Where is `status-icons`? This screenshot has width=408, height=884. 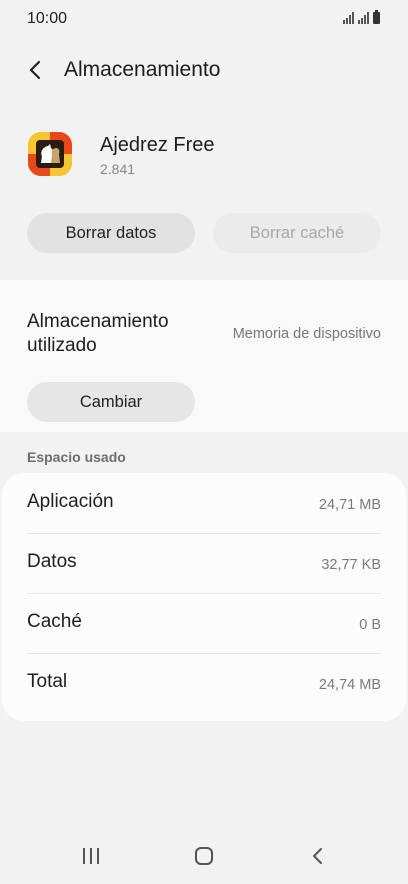
status-icons is located at coordinates (361, 17).